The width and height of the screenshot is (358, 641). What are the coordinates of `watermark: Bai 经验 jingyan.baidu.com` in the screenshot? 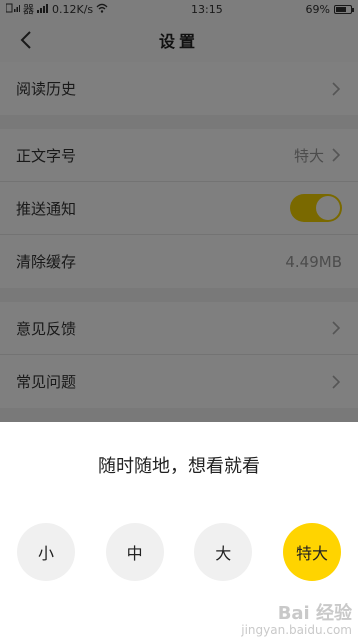 It's located at (296, 620).